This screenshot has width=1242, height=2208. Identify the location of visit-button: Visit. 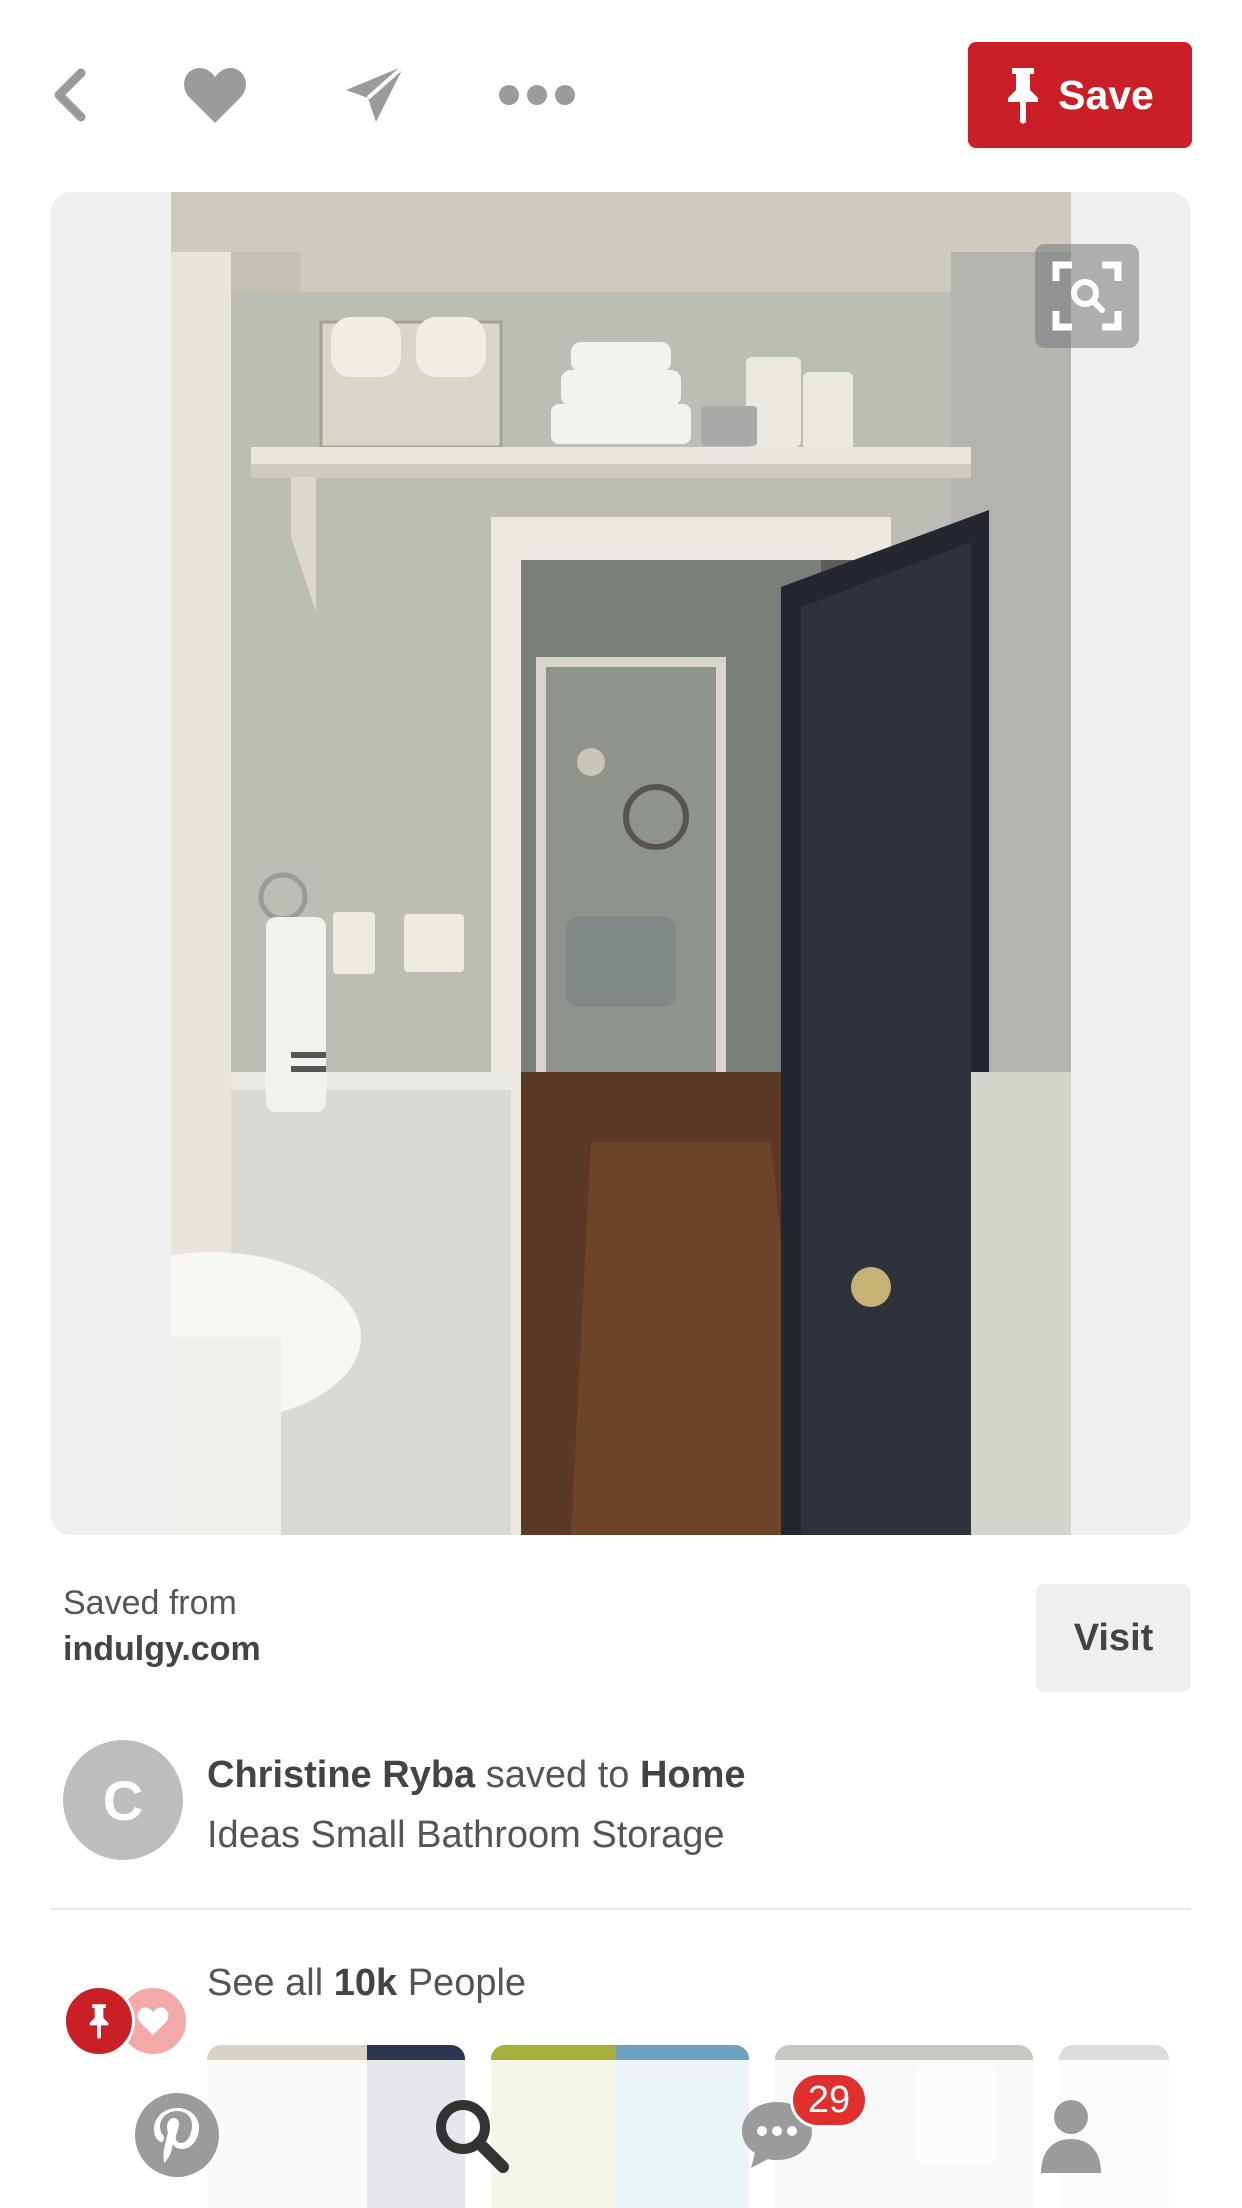
(1113, 1638).